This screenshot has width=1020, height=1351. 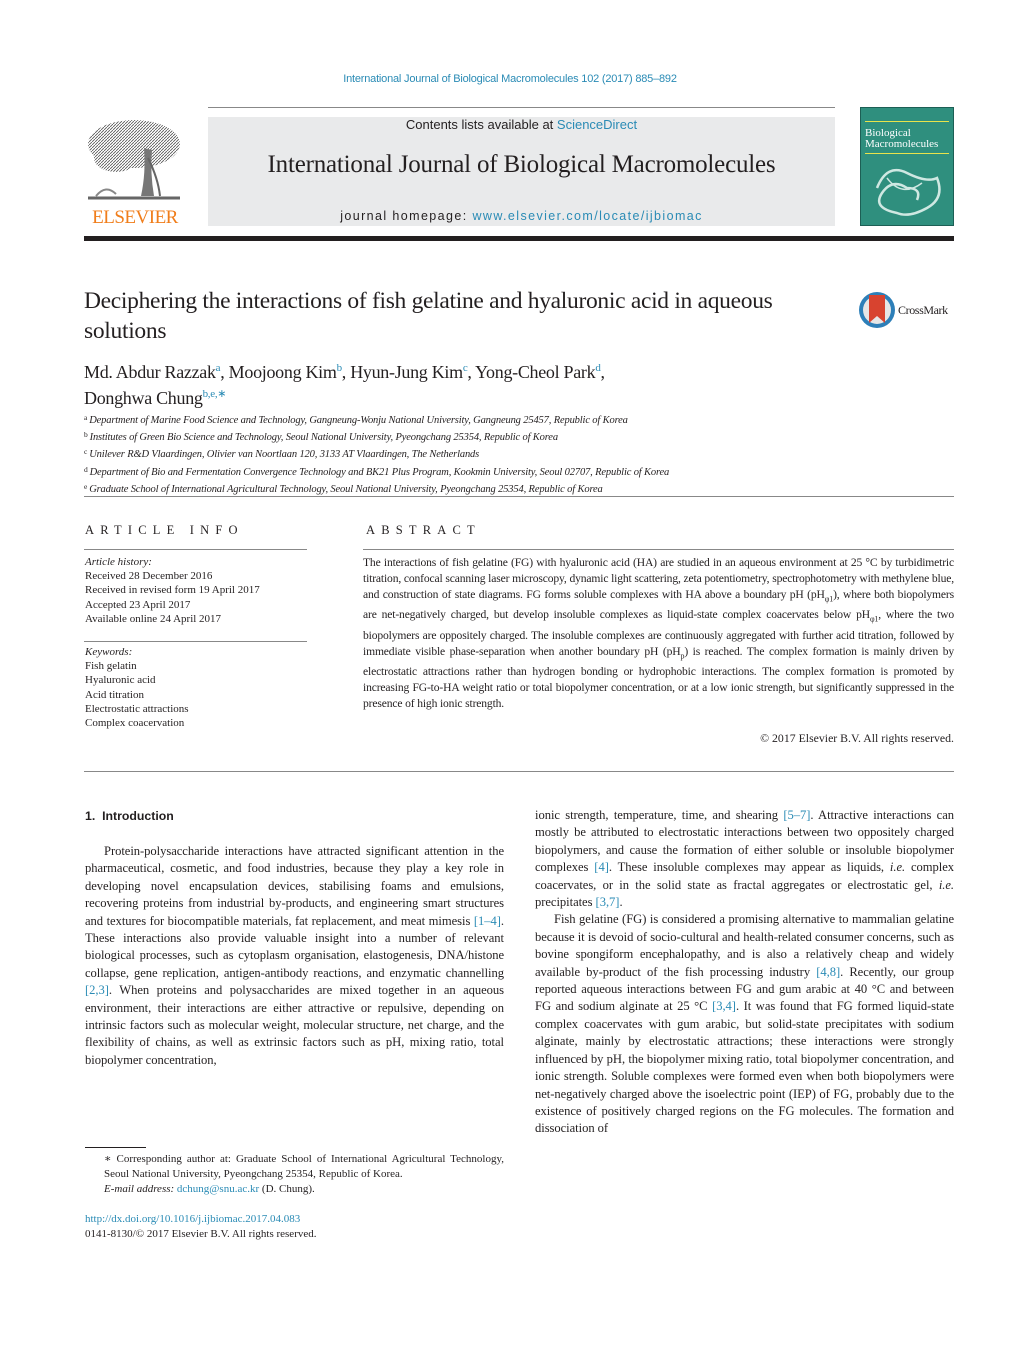 What do you see at coordinates (139, 1189) in the screenshot?
I see `email-label: E-mail address:` at bounding box center [139, 1189].